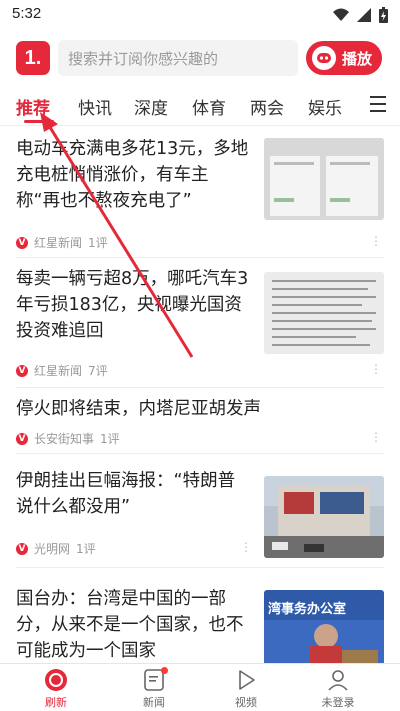  I want to click on channel-tabs: 推荐 快讯 深度 体育 两会 娱乐, so click(200, 106).